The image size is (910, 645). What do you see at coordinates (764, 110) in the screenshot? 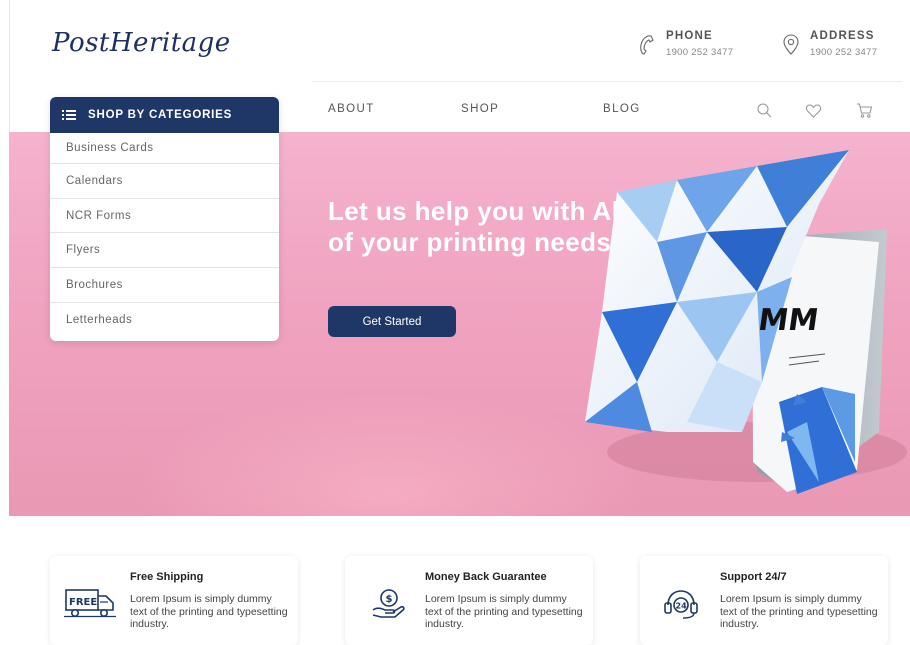
I see `search-icon` at bounding box center [764, 110].